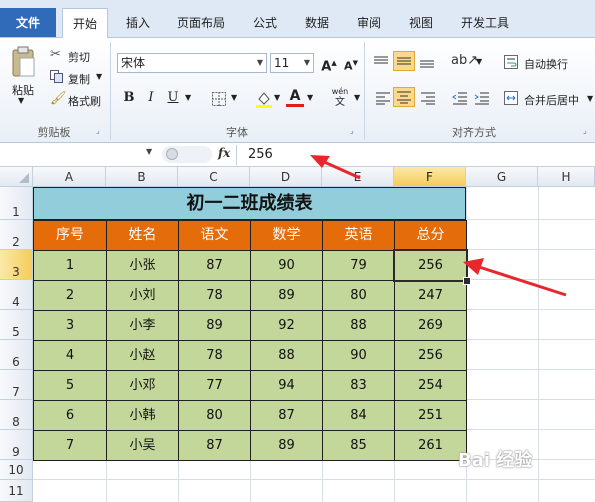 Image resolution: width=595 pixels, height=502 pixels. I want to click on arrow-to-cell-icon, so click(515, 277).